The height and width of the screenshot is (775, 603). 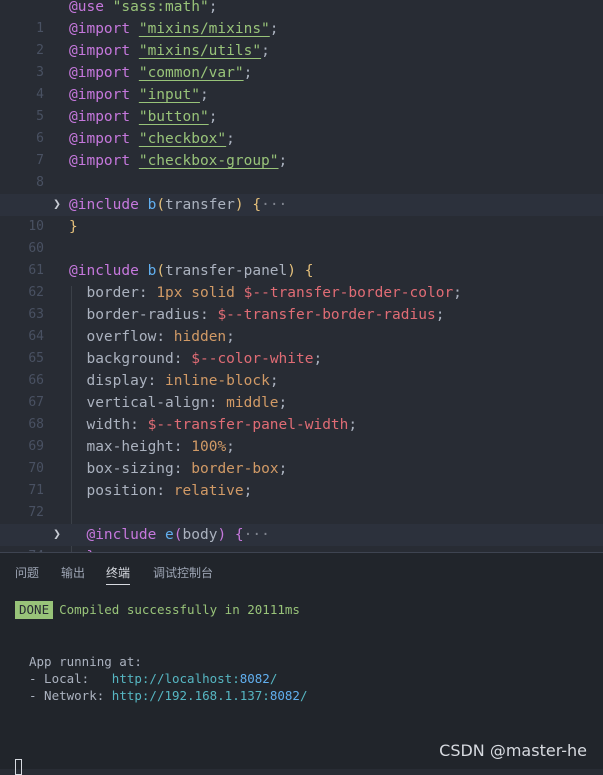 What do you see at coordinates (183, 574) in the screenshot?
I see `tab-debug-console: 调试控制台` at bounding box center [183, 574].